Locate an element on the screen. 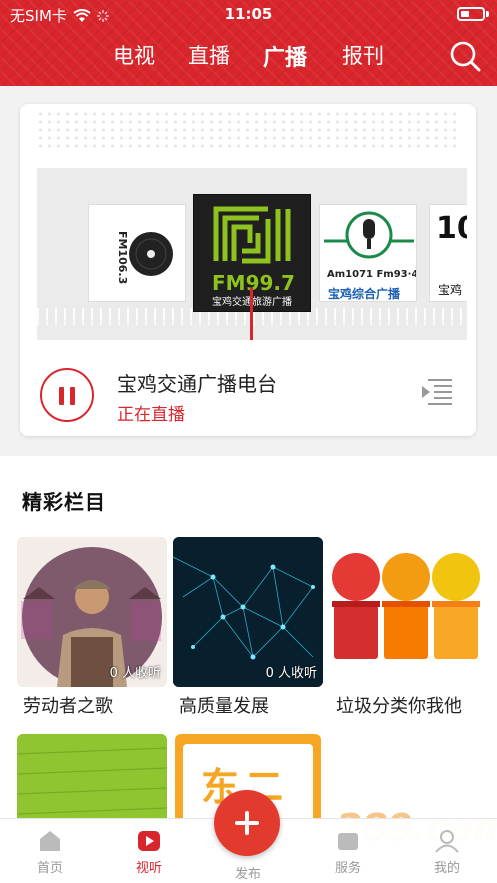  nav-publish-label-wrap: 发布 is located at coordinates (248, 872).